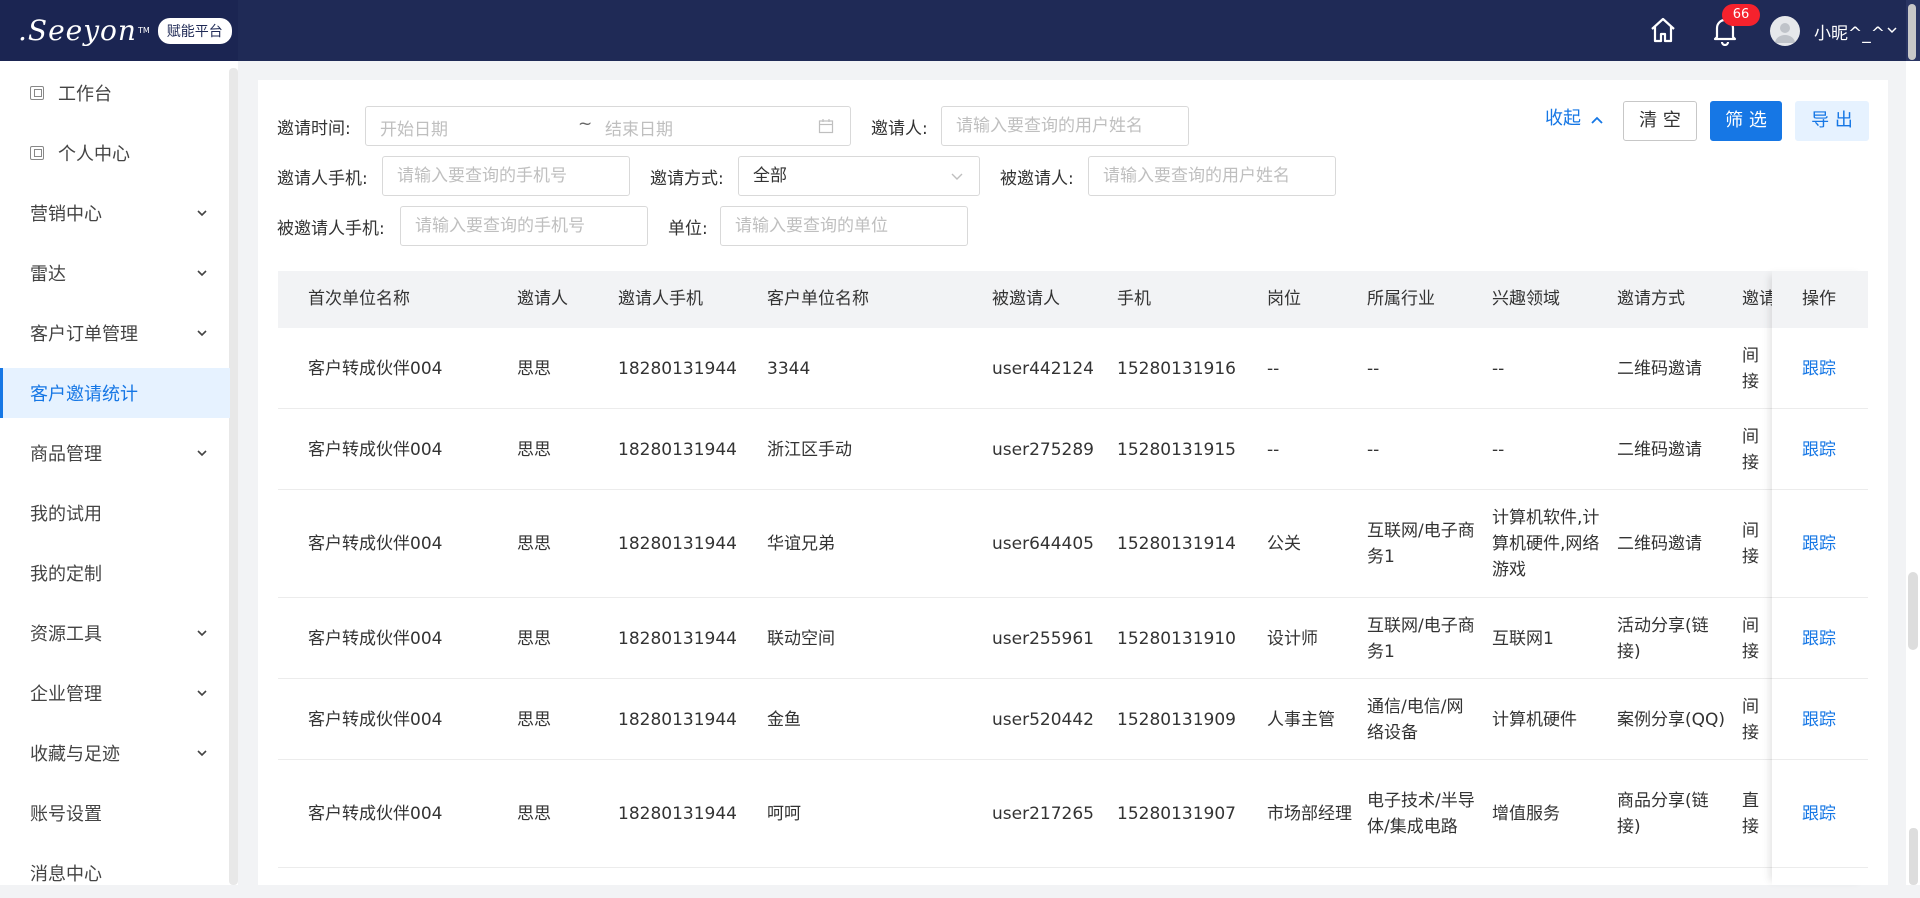  What do you see at coordinates (784, 814) in the screenshot?
I see `table-cell-customer-unit: 呵呵` at bounding box center [784, 814].